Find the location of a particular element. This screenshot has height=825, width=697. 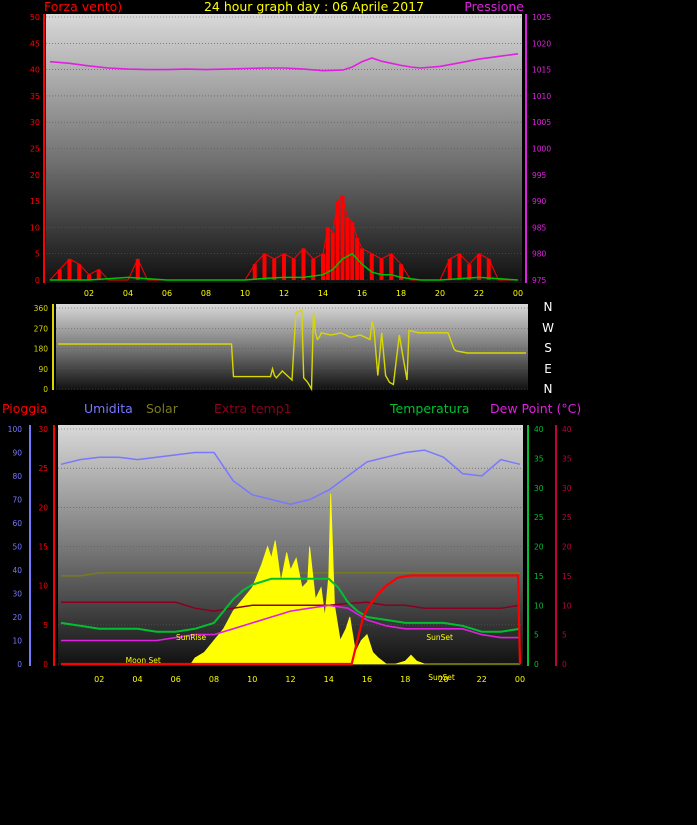

detail-x-tick-label: 14 is located at coordinates (329, 679).